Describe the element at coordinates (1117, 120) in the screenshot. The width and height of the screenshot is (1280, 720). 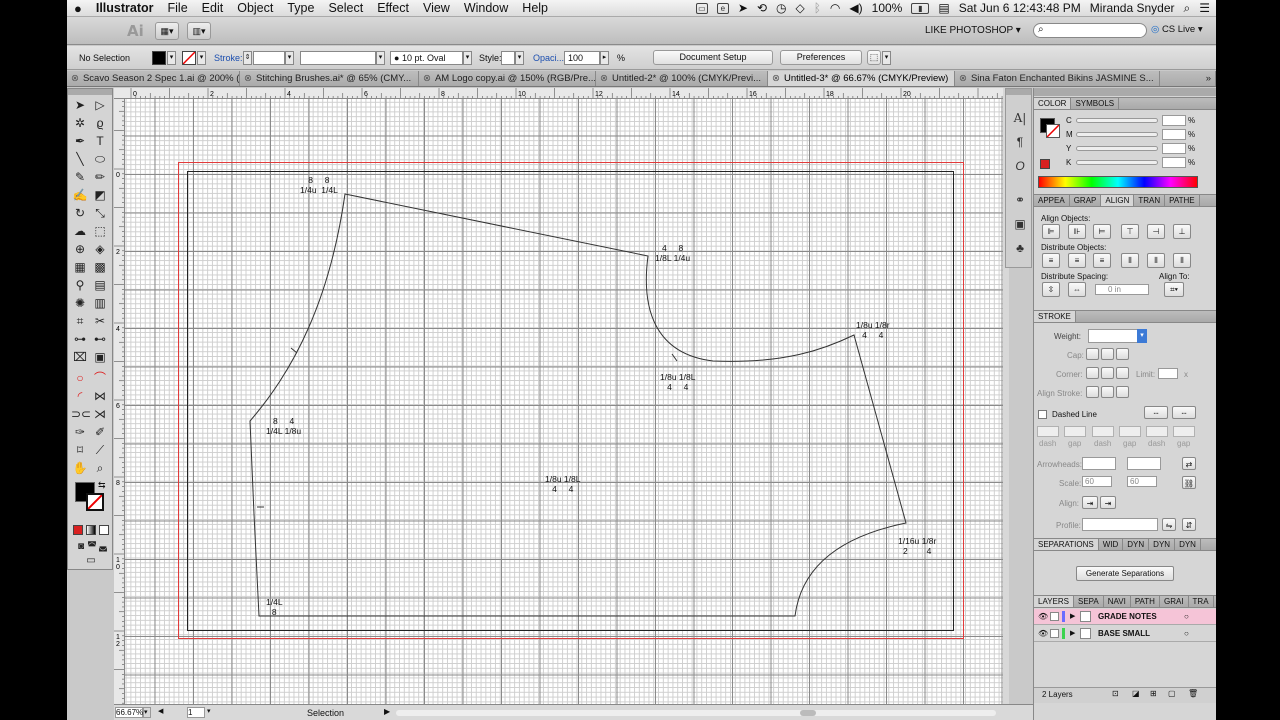
I see `channel-c-slider` at that location.